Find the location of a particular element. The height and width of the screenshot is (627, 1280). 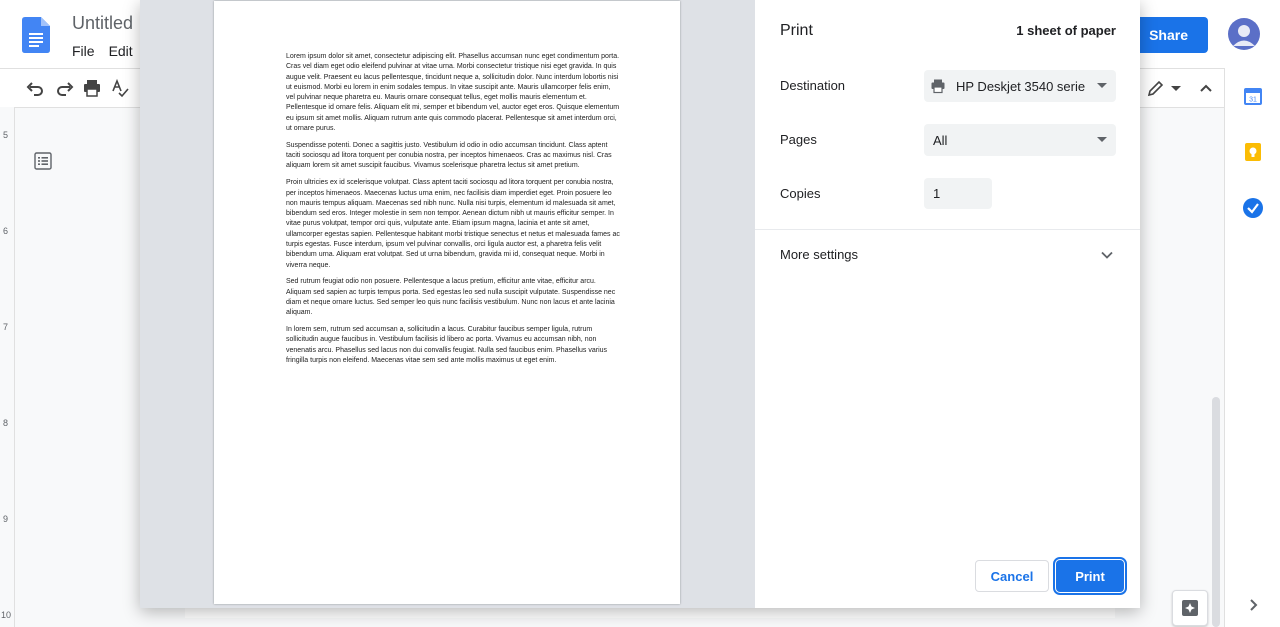

ruler-number: 7 is located at coordinates (6, 327).